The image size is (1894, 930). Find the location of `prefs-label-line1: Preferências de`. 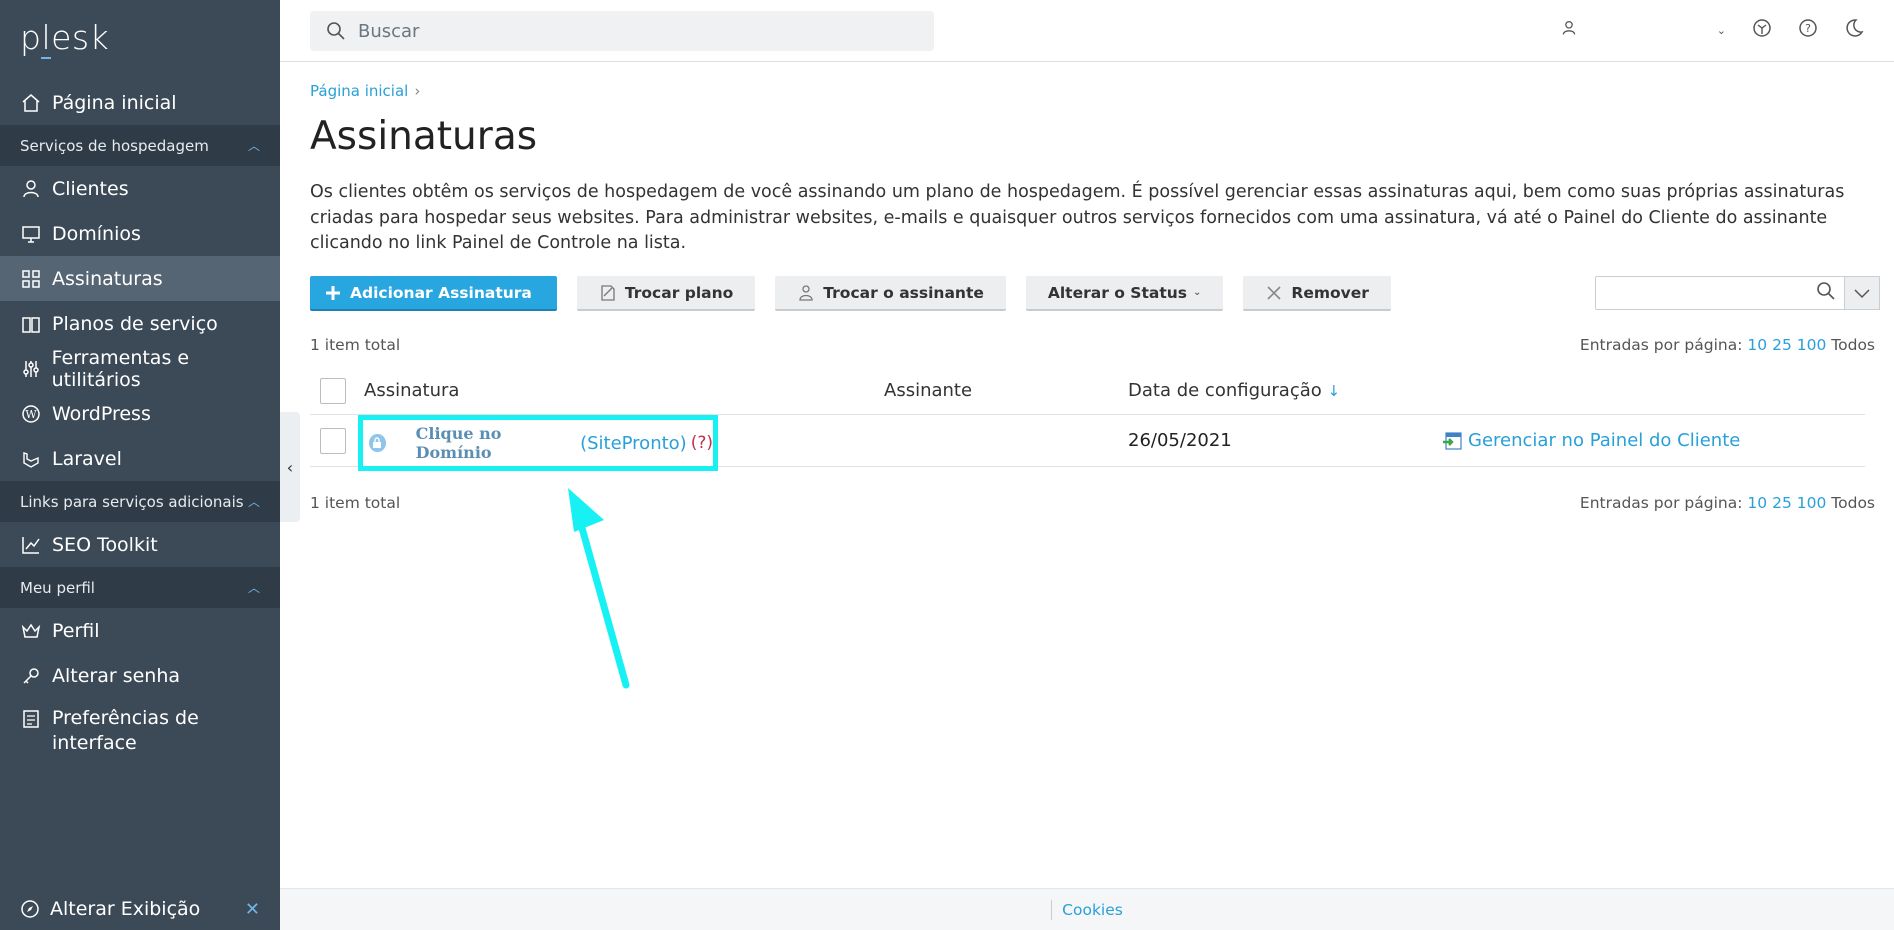

prefs-label-line1: Preferências de is located at coordinates (125, 718).